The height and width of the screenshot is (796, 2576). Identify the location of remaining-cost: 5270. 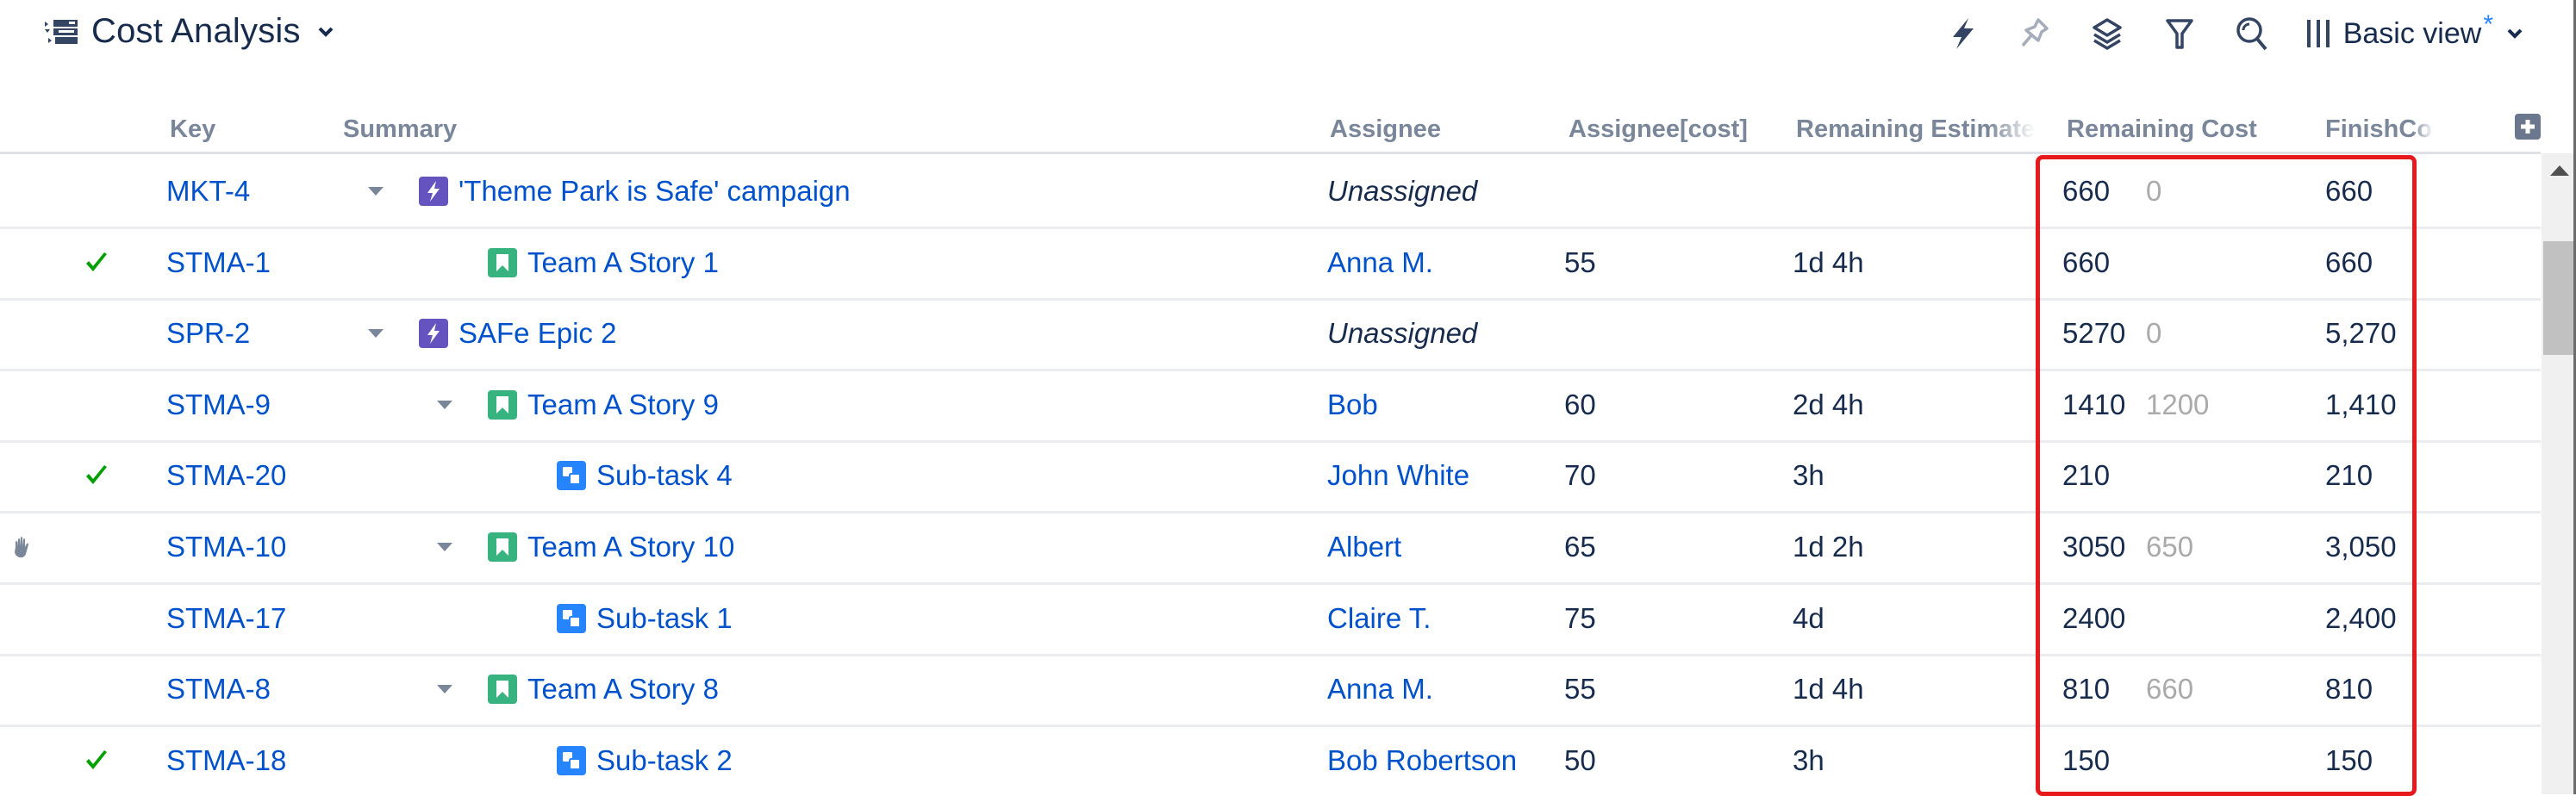
(2094, 333).